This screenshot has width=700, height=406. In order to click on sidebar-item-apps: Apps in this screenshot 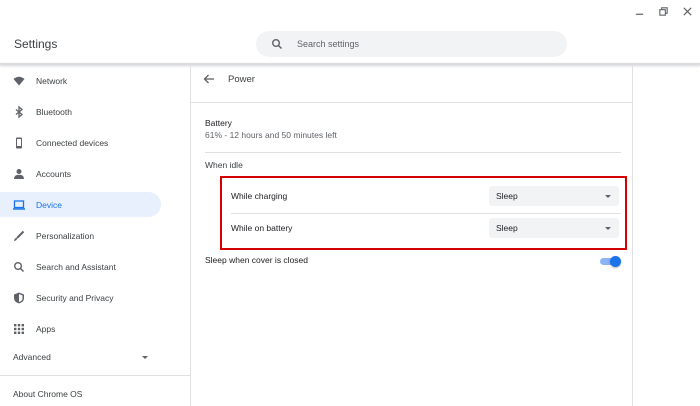, I will do `click(80, 328)`.